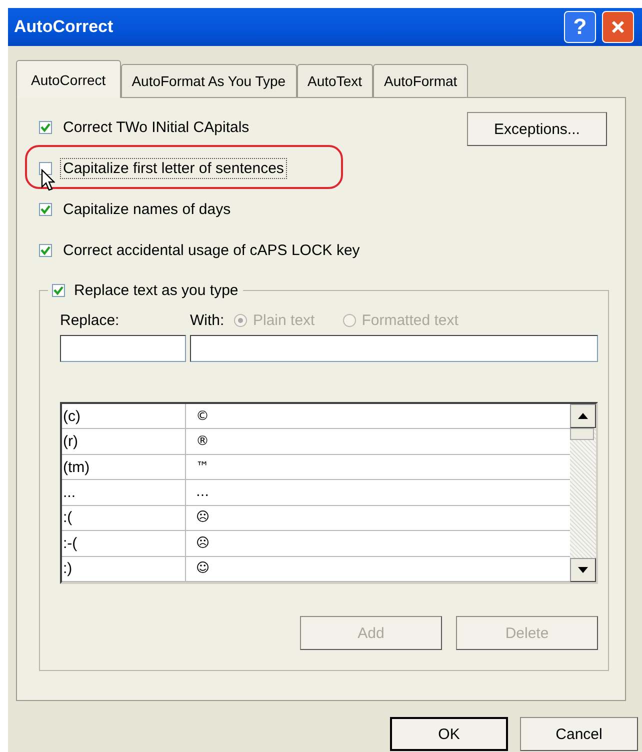 The height and width of the screenshot is (752, 642). Describe the element at coordinates (124, 518) in the screenshot. I see `table-cell: :(` at that location.